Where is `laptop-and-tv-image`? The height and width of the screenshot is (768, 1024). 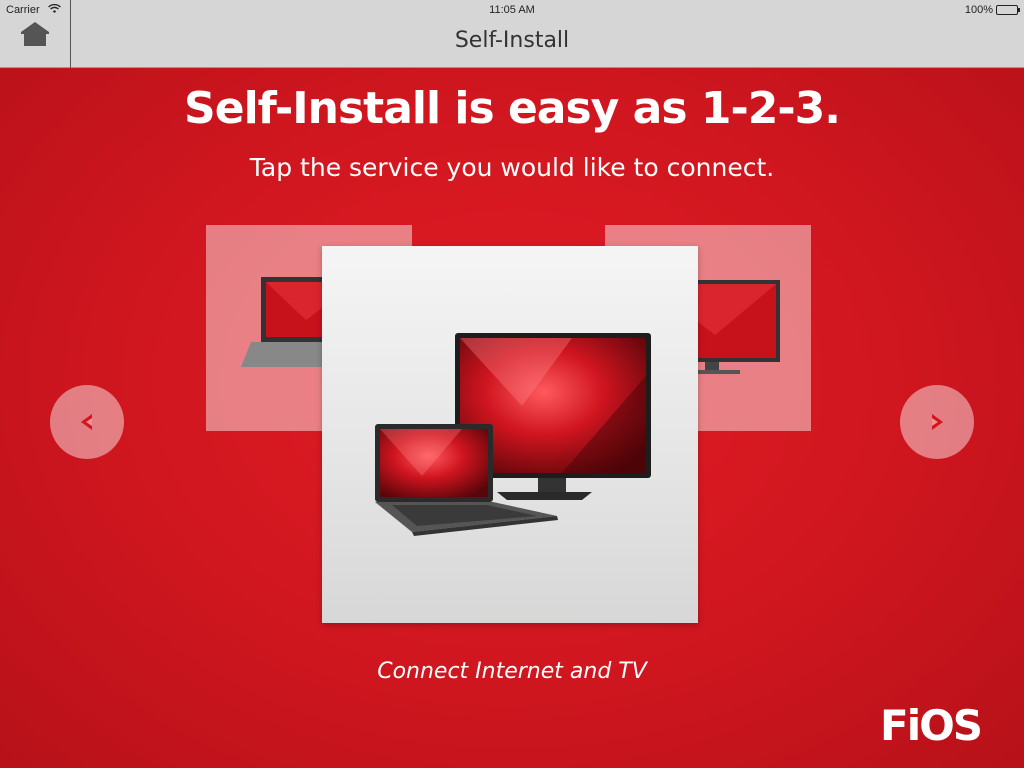 laptop-and-tv-image is located at coordinates (513, 434).